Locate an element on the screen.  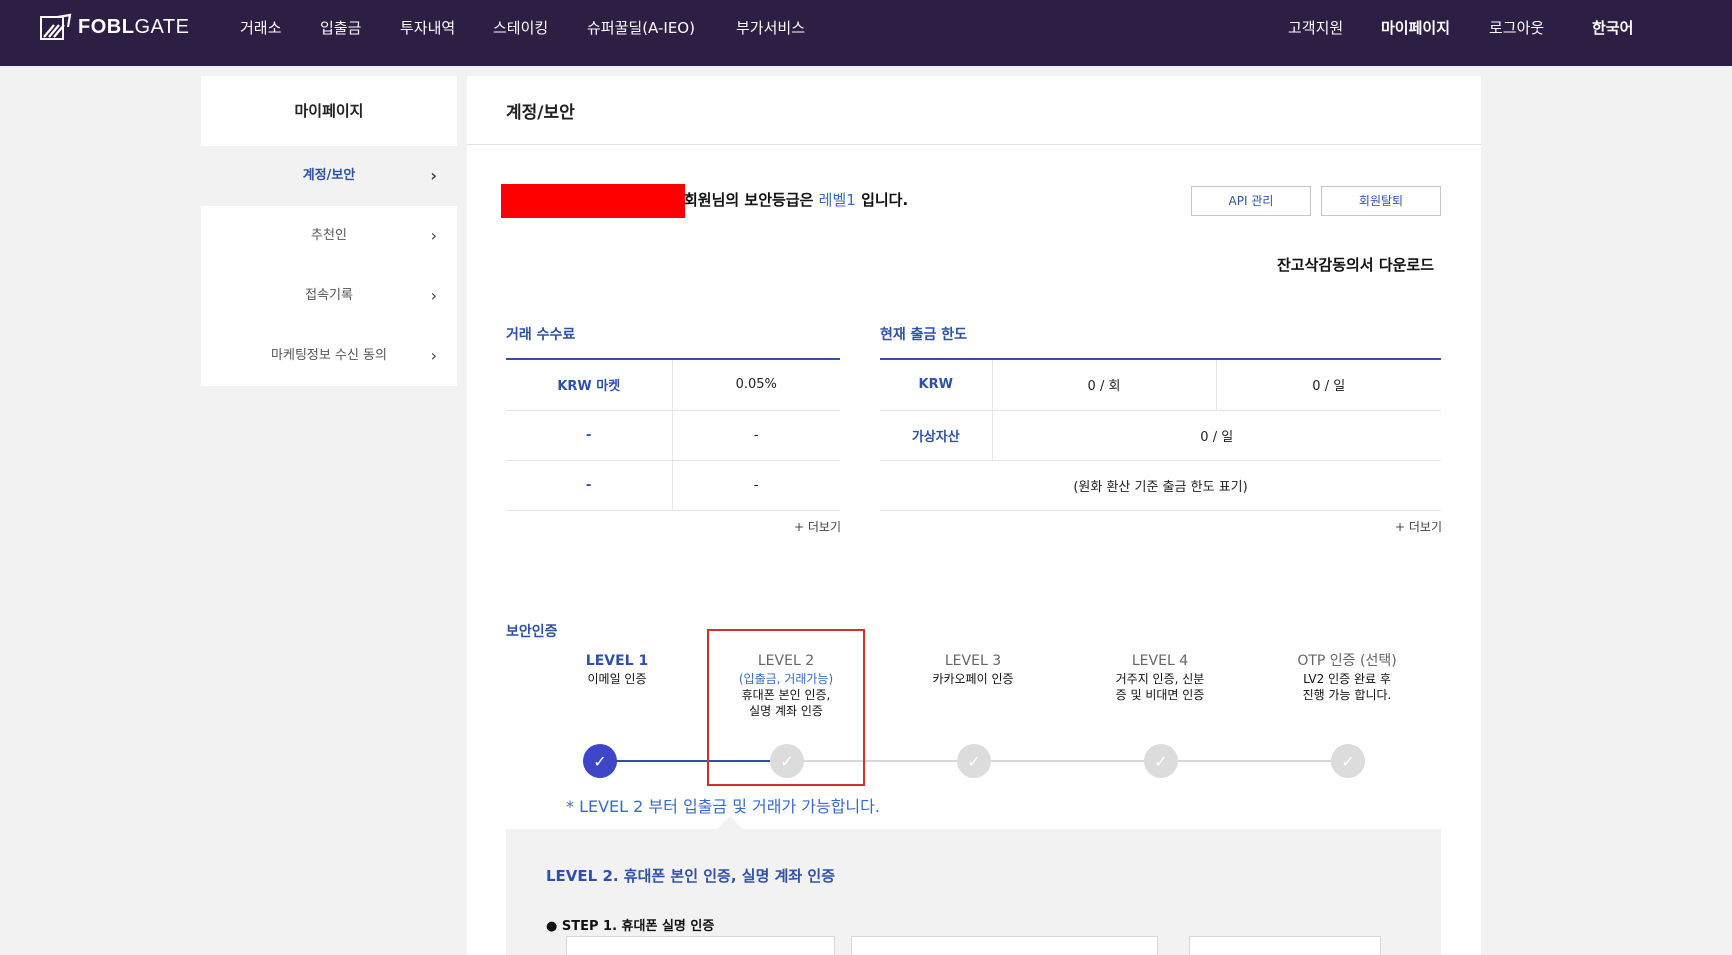
level-4-check-icon: ✓ is located at coordinates (1161, 761).